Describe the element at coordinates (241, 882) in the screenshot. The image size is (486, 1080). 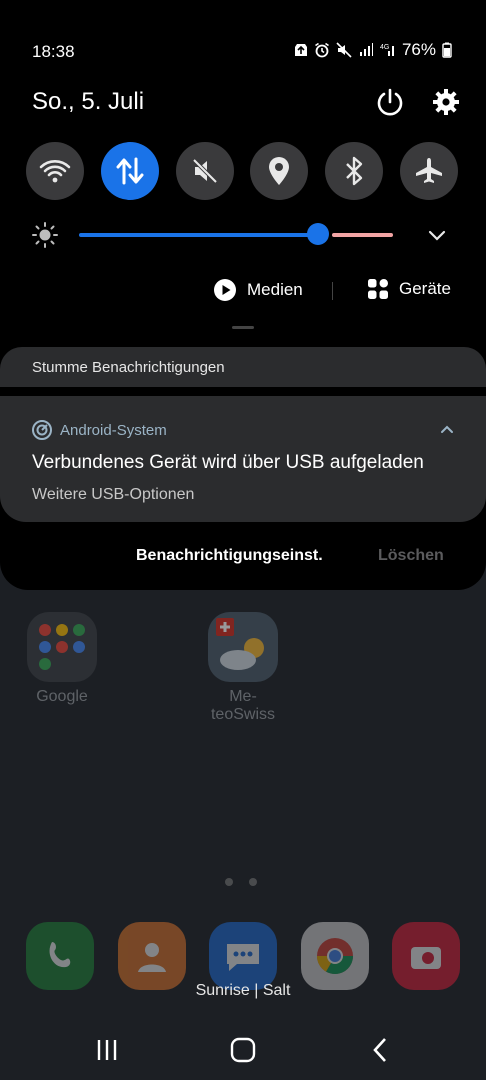
I see `page-indicator` at that location.